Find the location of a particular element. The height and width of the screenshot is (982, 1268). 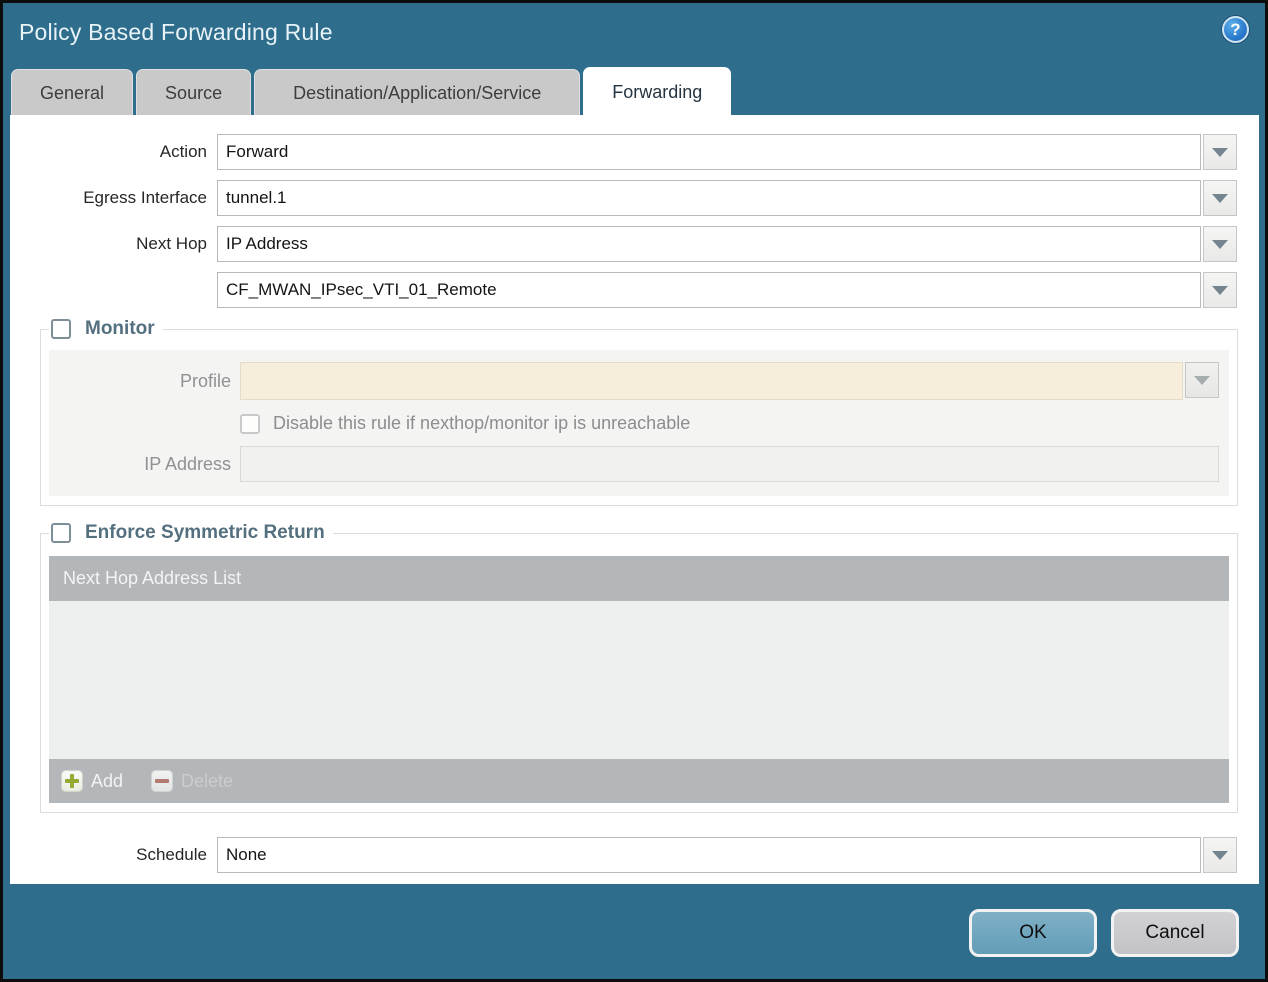

monitor-ip-address-row: IP Address is located at coordinates (639, 464).